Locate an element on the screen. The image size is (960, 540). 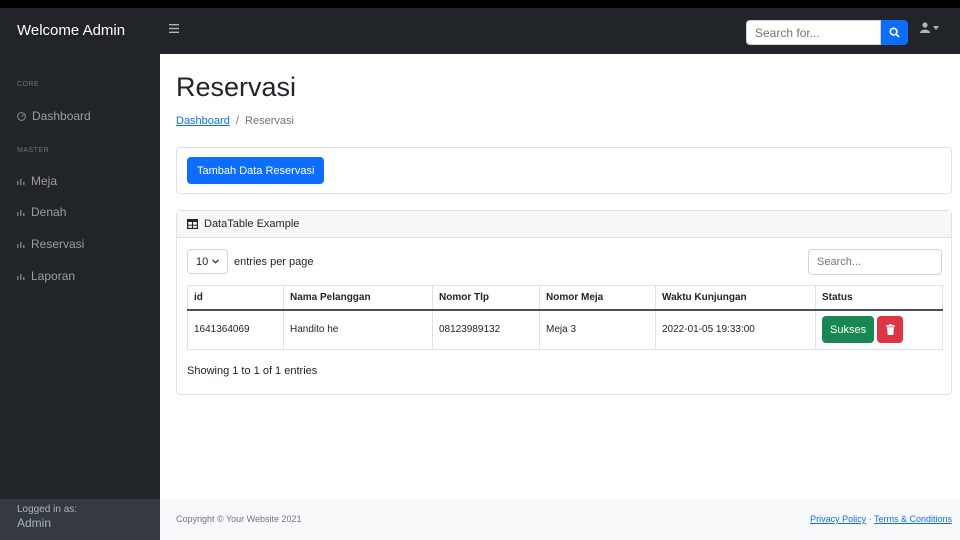
sidebar-heading-core: CORE is located at coordinates (28, 84).